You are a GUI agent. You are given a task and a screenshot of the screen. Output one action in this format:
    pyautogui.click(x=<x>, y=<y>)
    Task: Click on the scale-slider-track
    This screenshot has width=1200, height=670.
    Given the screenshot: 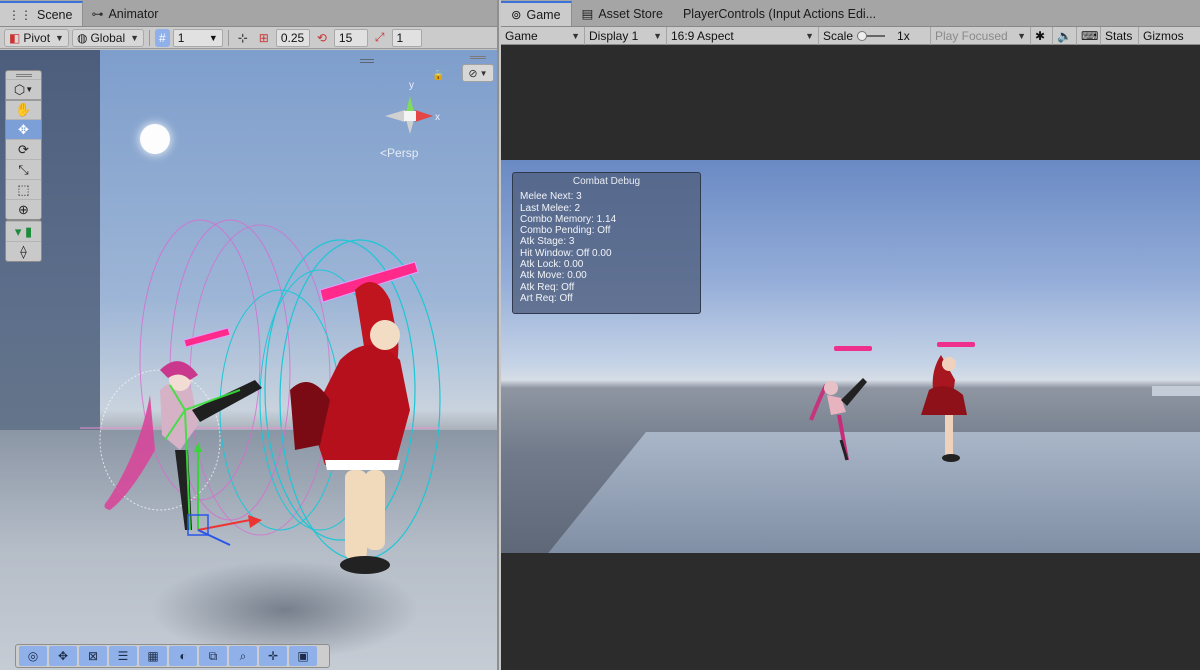 What is the action you would take?
    pyautogui.click(x=871, y=35)
    